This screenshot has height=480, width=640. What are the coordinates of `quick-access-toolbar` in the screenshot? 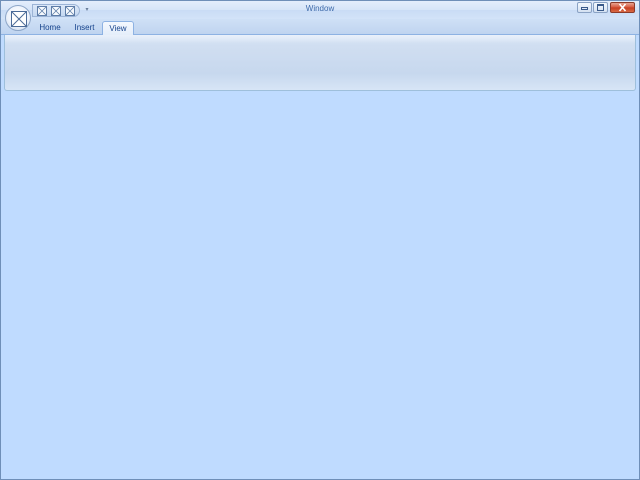 It's located at (56, 10).